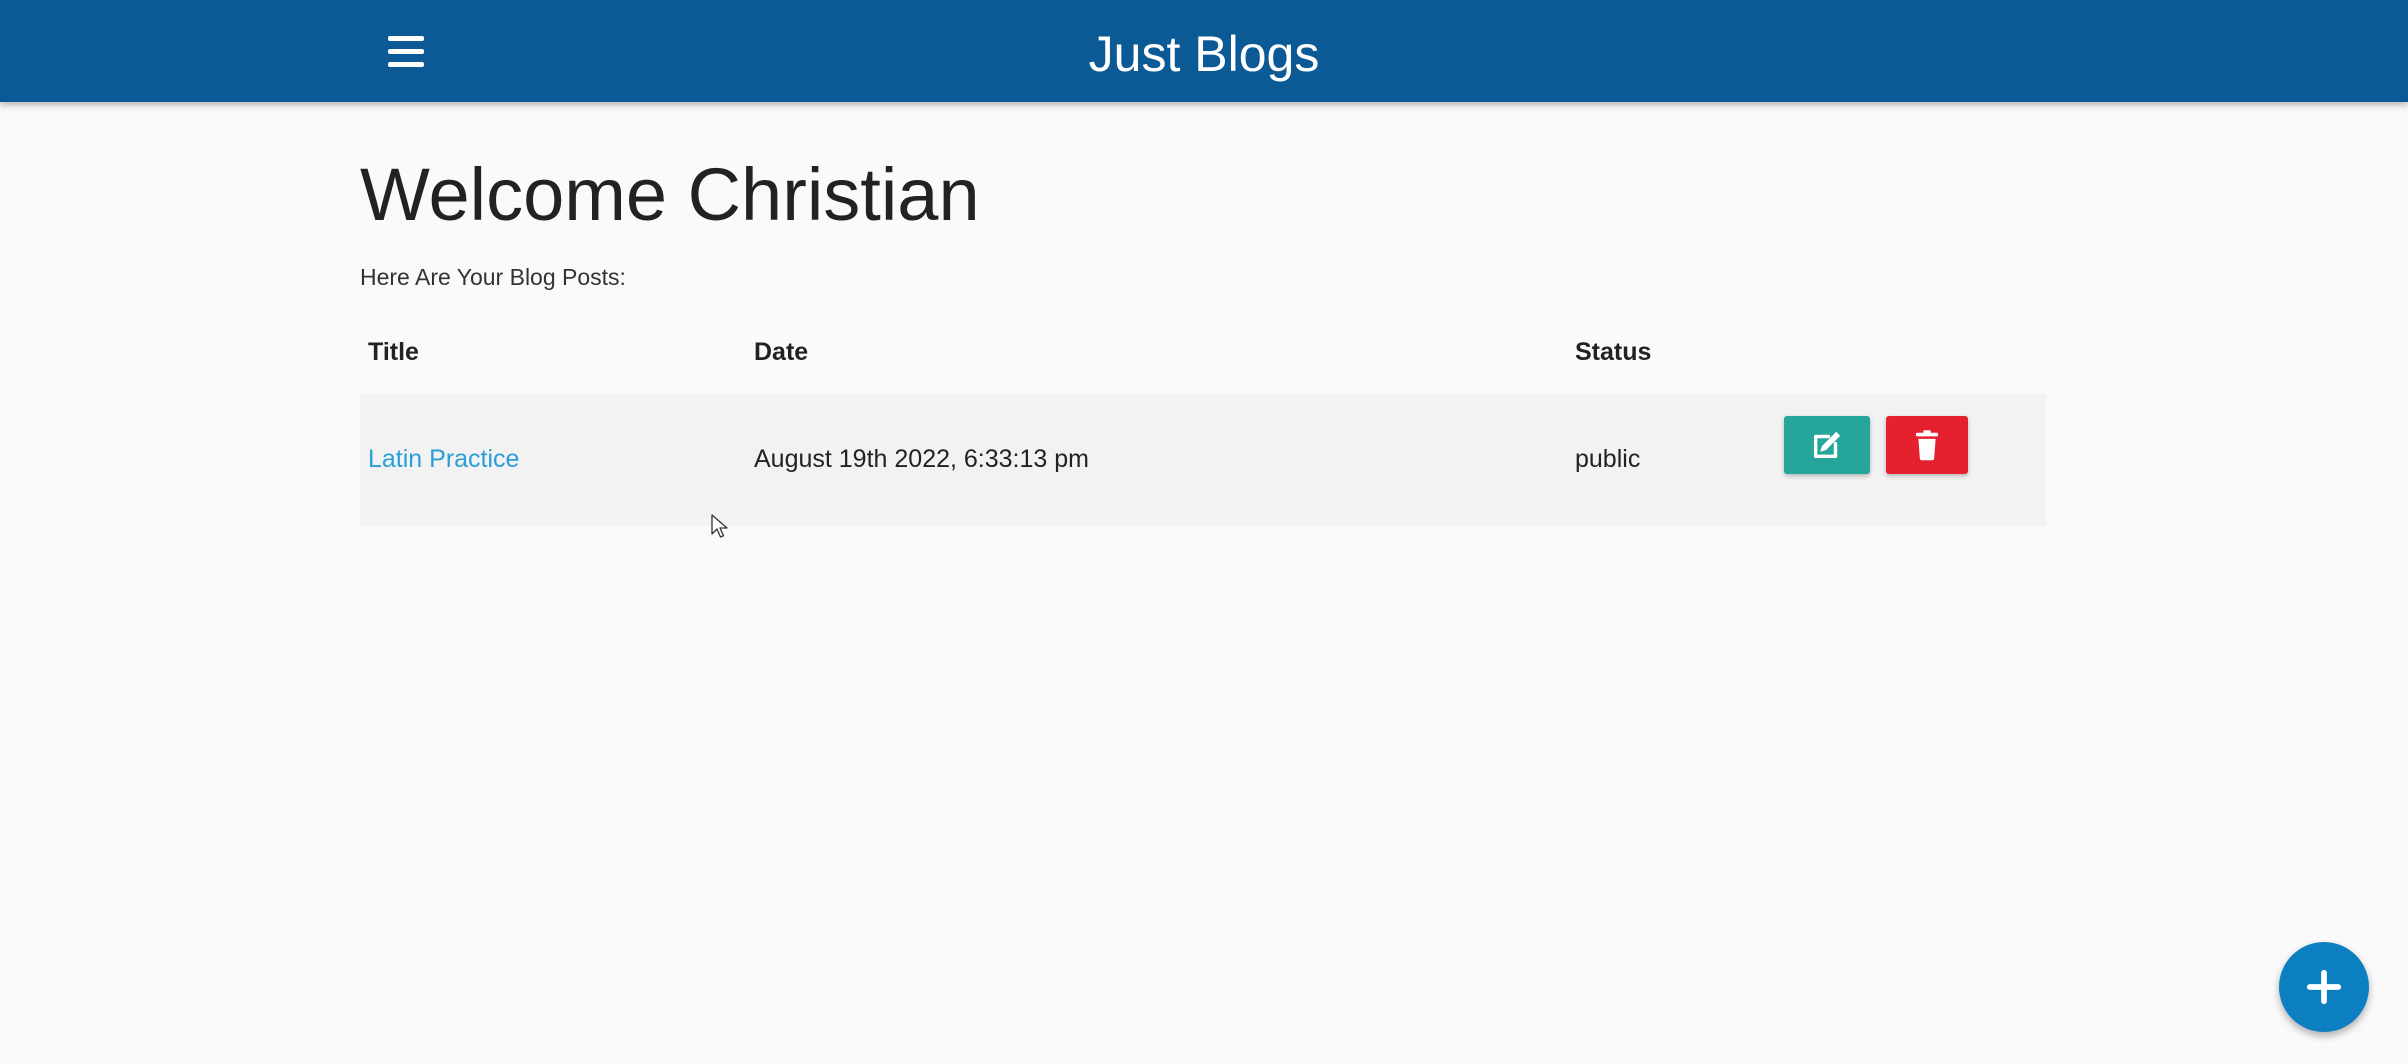  Describe the element at coordinates (670, 194) in the screenshot. I see `page-title: Welcome Christian` at that location.